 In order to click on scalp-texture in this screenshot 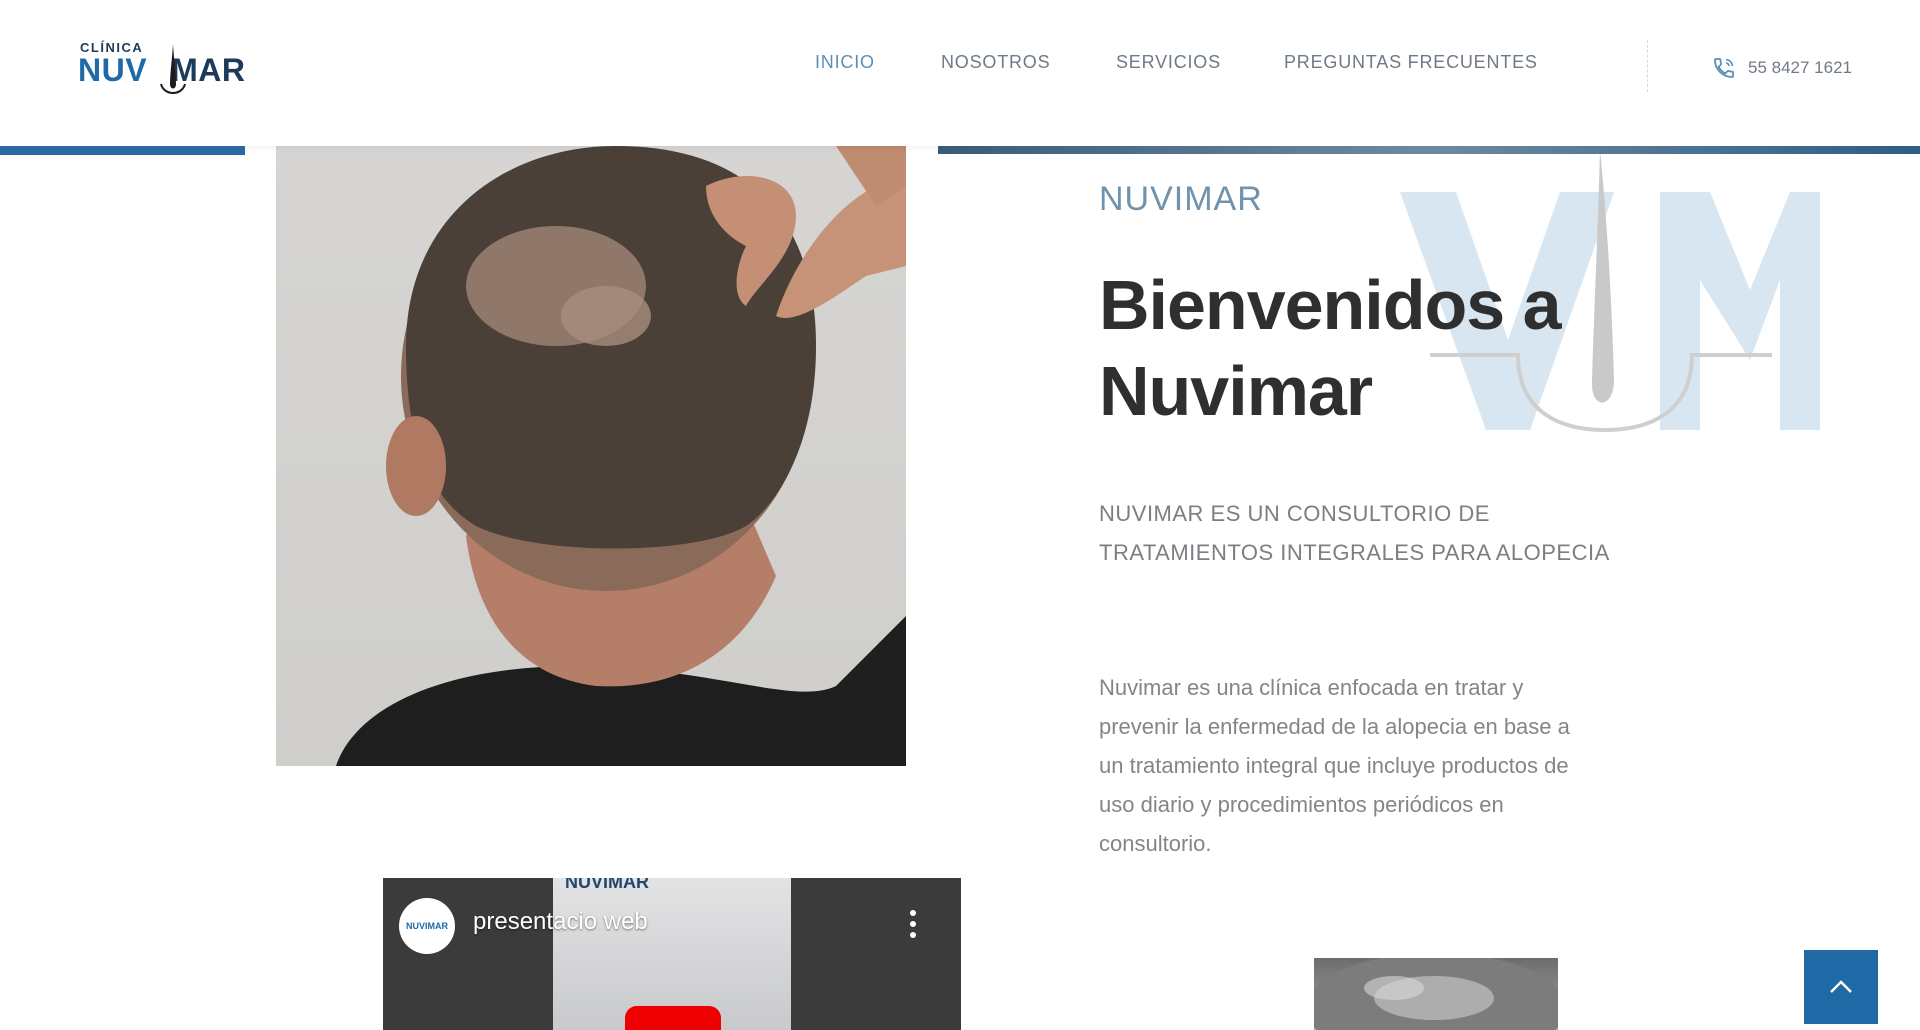, I will do `click(1436, 994)`.